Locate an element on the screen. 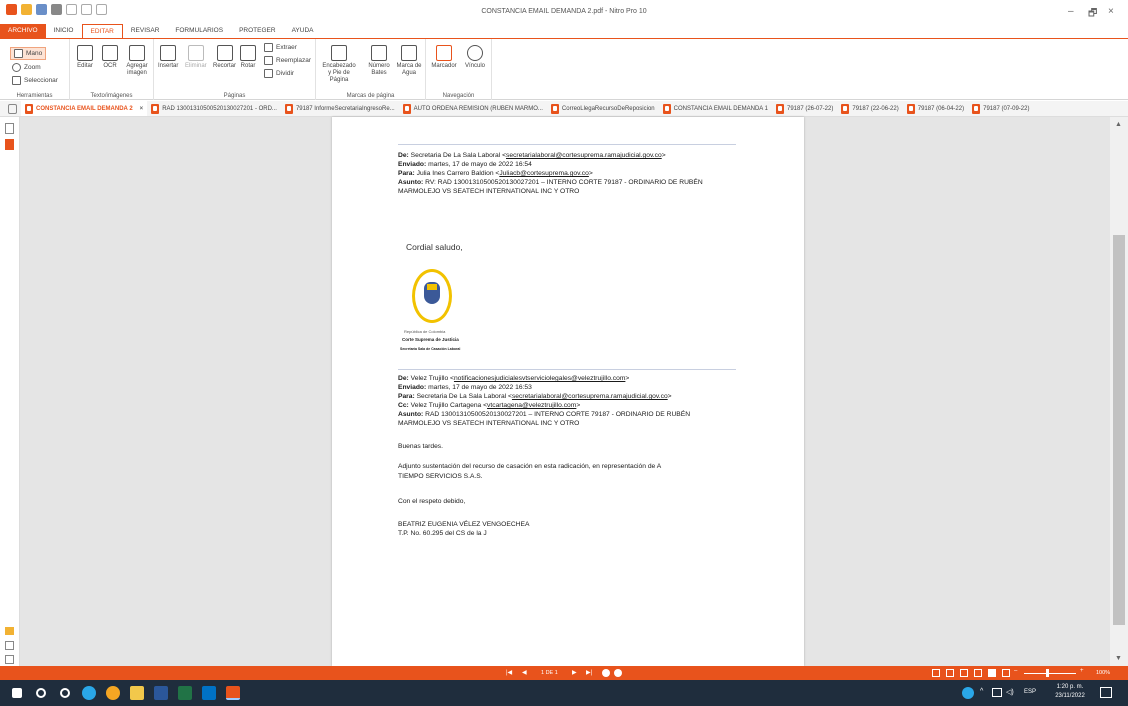  zoom-slider-thumb is located at coordinates (1047, 673).